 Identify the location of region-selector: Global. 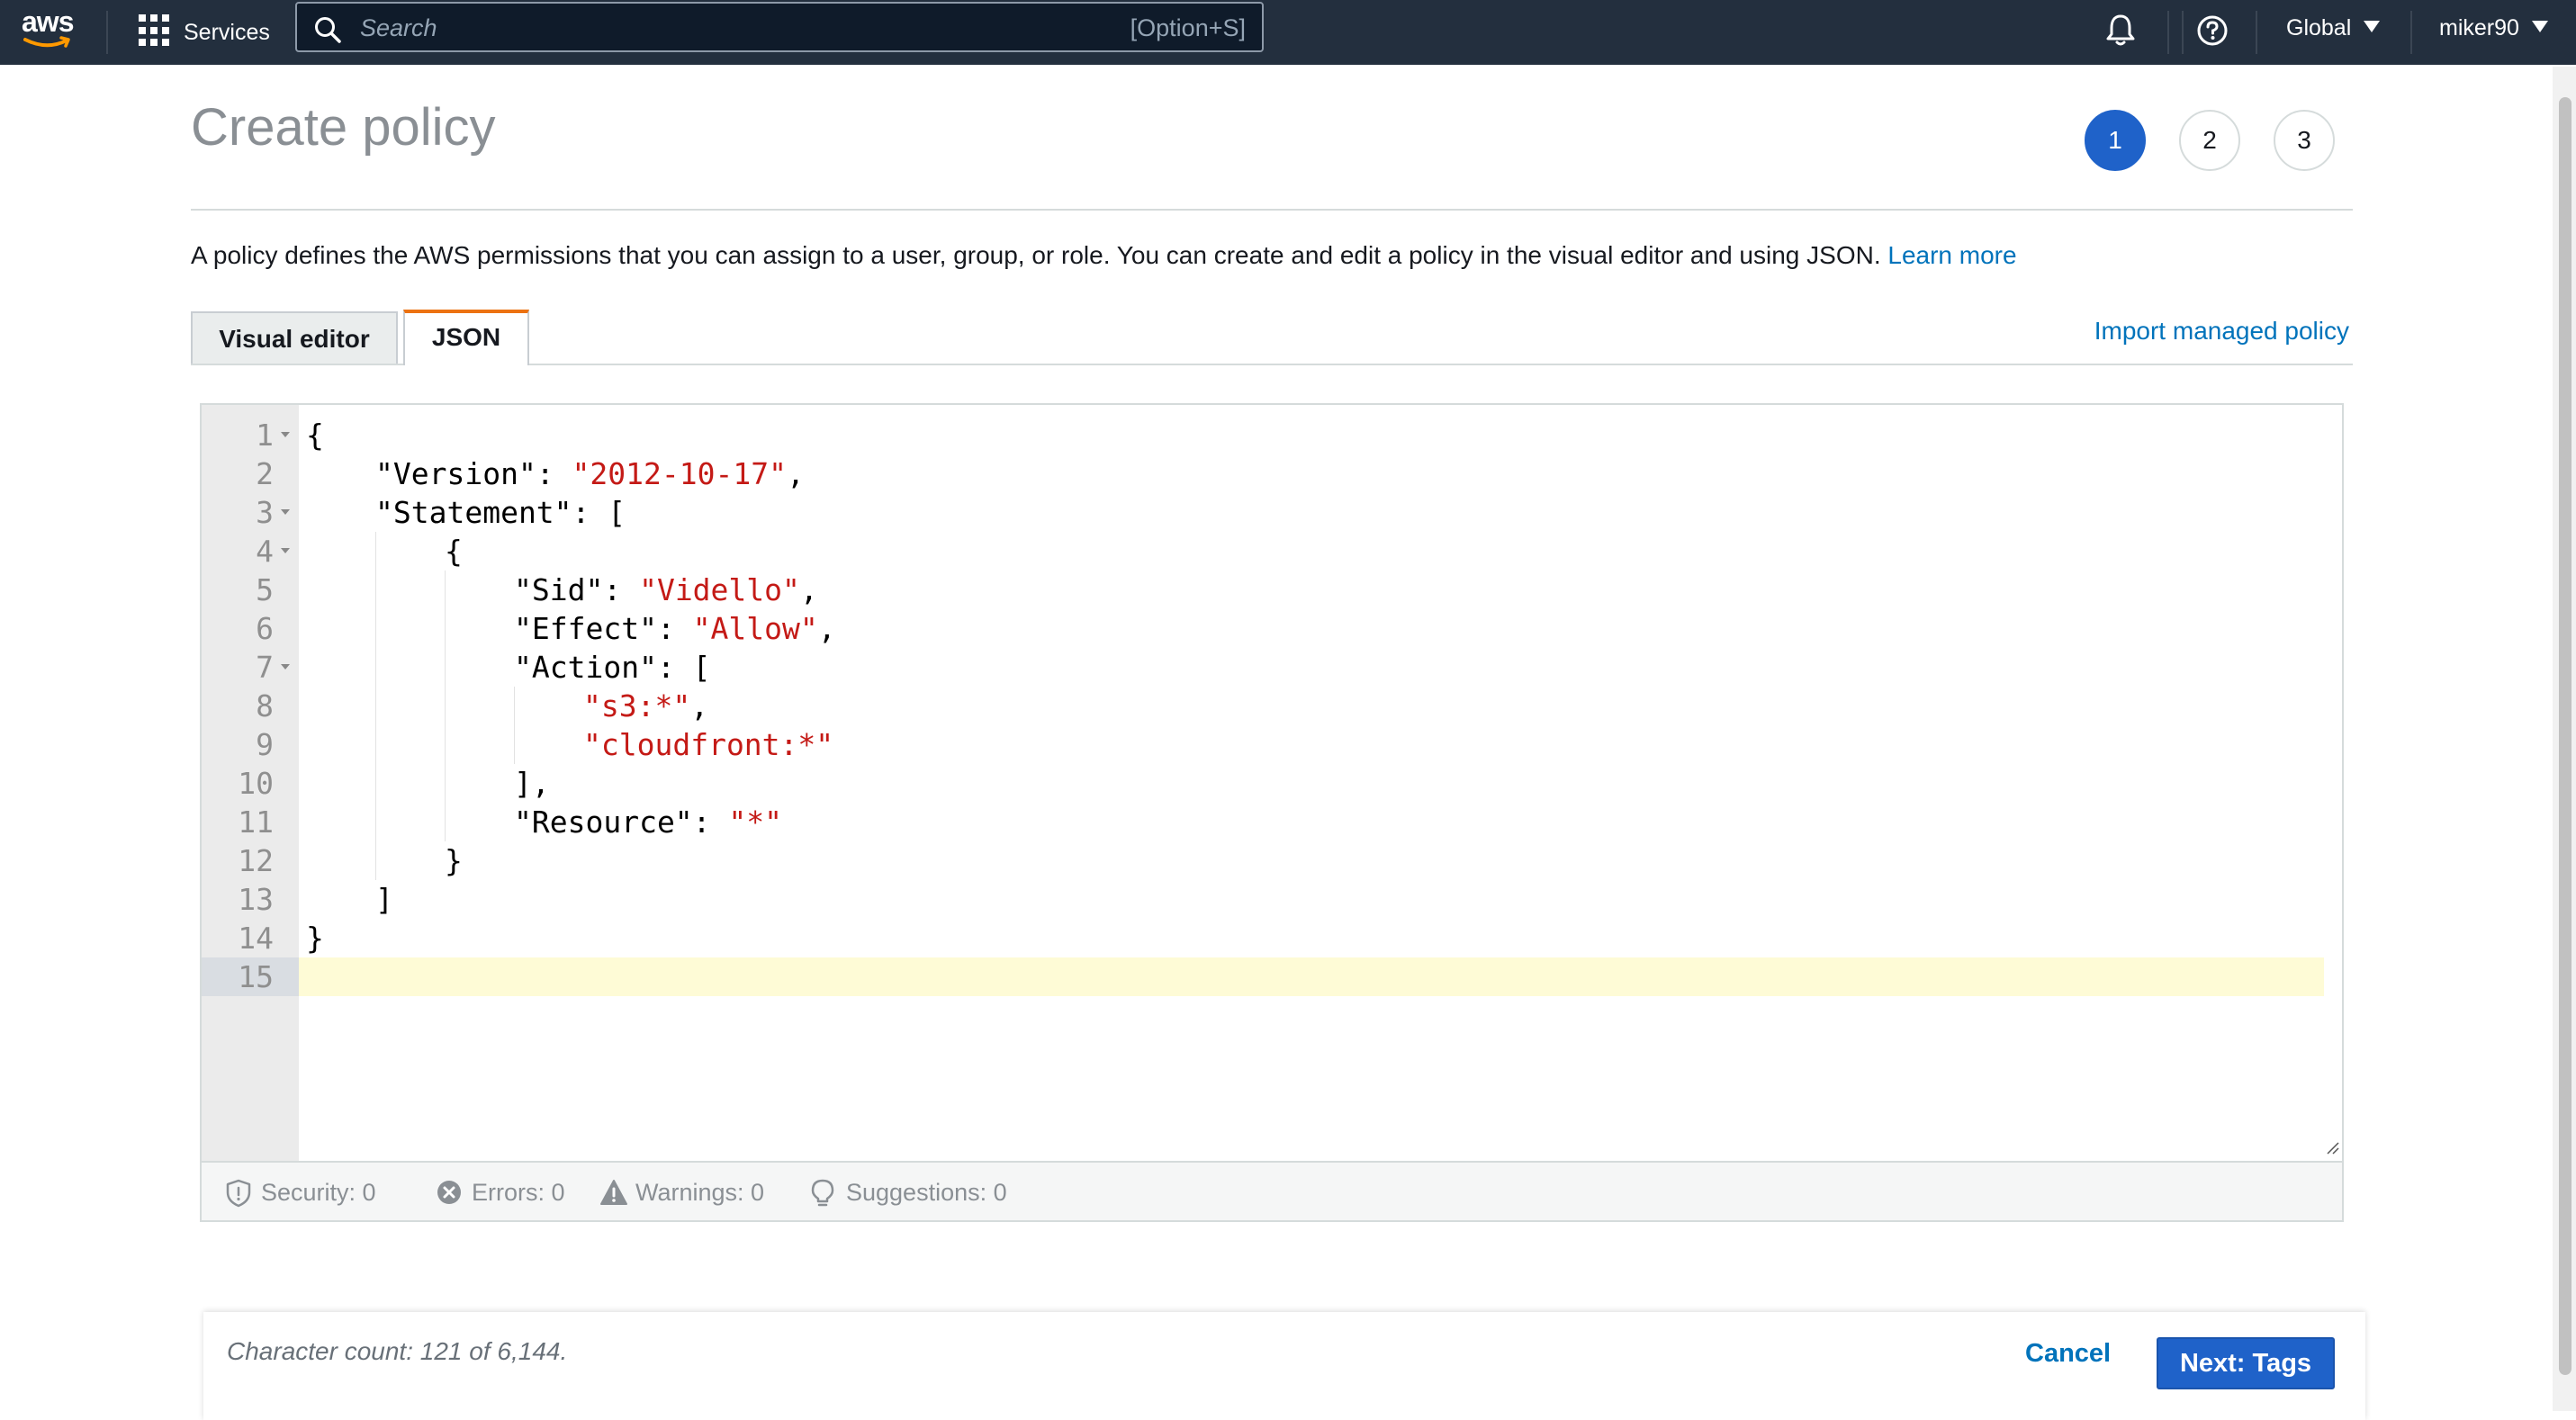
(2333, 32).